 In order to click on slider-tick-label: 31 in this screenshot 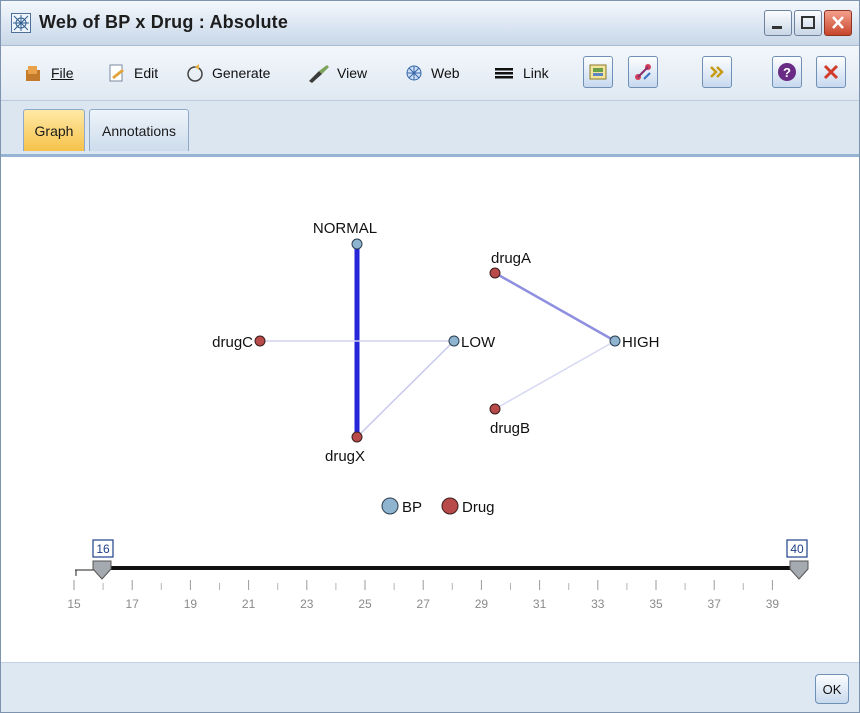, I will do `click(540, 604)`.